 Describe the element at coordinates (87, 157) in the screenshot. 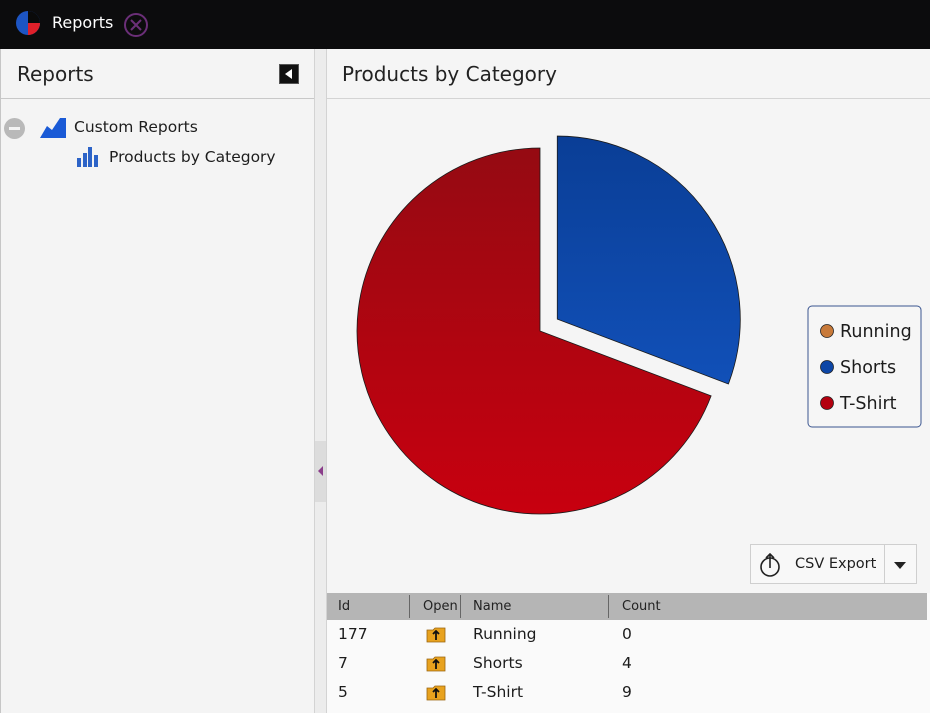

I see `bar-chart-icon` at that location.